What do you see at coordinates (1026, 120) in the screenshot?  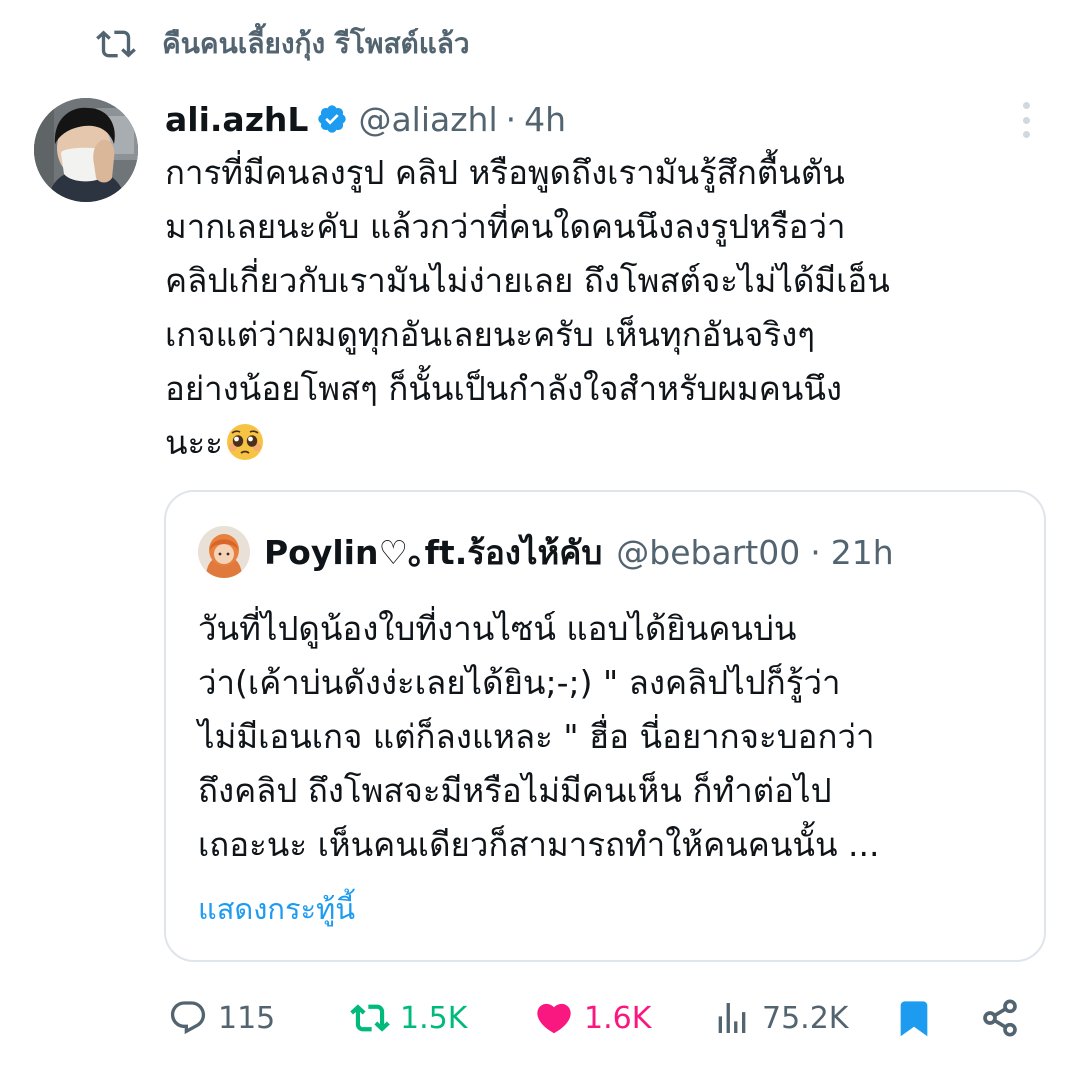 I see `more-options-icon` at bounding box center [1026, 120].